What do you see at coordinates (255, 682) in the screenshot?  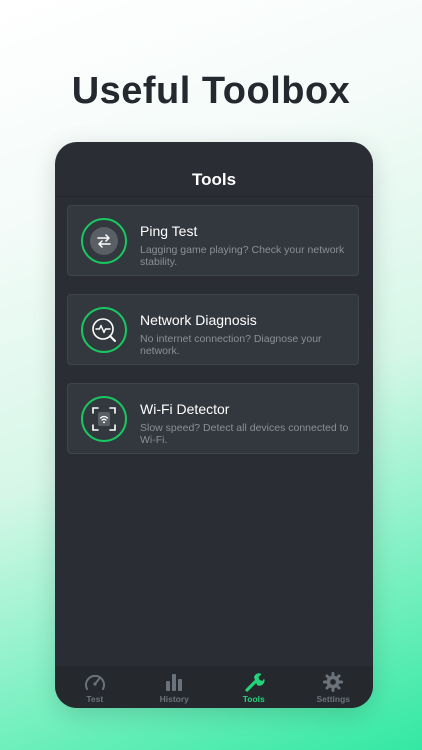 I see `wrench-icon` at bounding box center [255, 682].